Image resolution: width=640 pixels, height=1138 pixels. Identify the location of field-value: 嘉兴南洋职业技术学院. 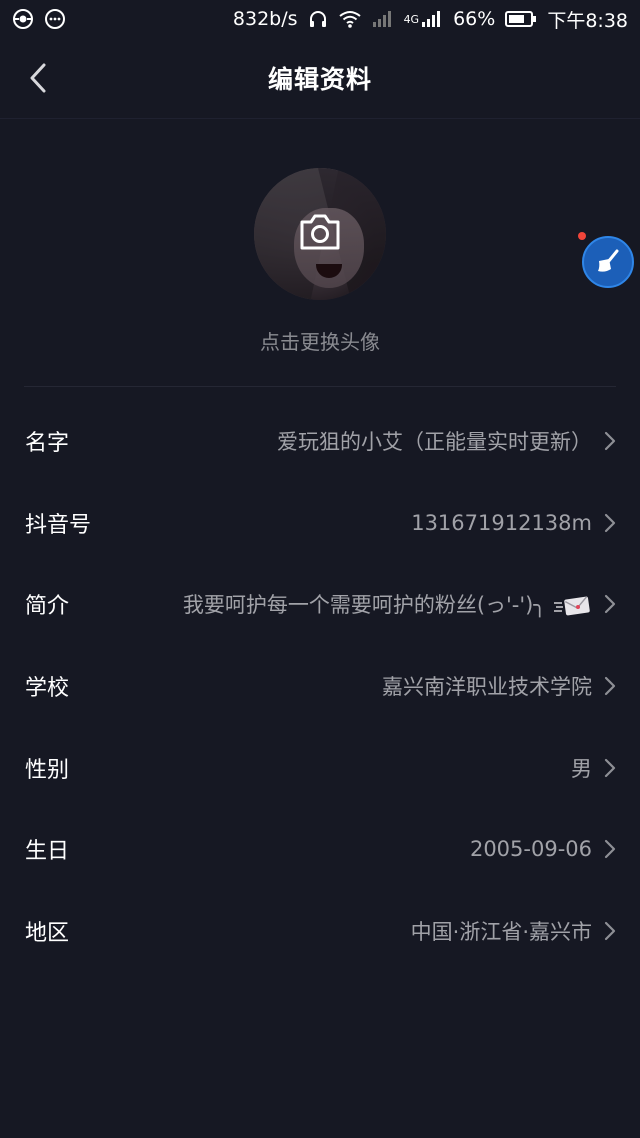
(487, 686).